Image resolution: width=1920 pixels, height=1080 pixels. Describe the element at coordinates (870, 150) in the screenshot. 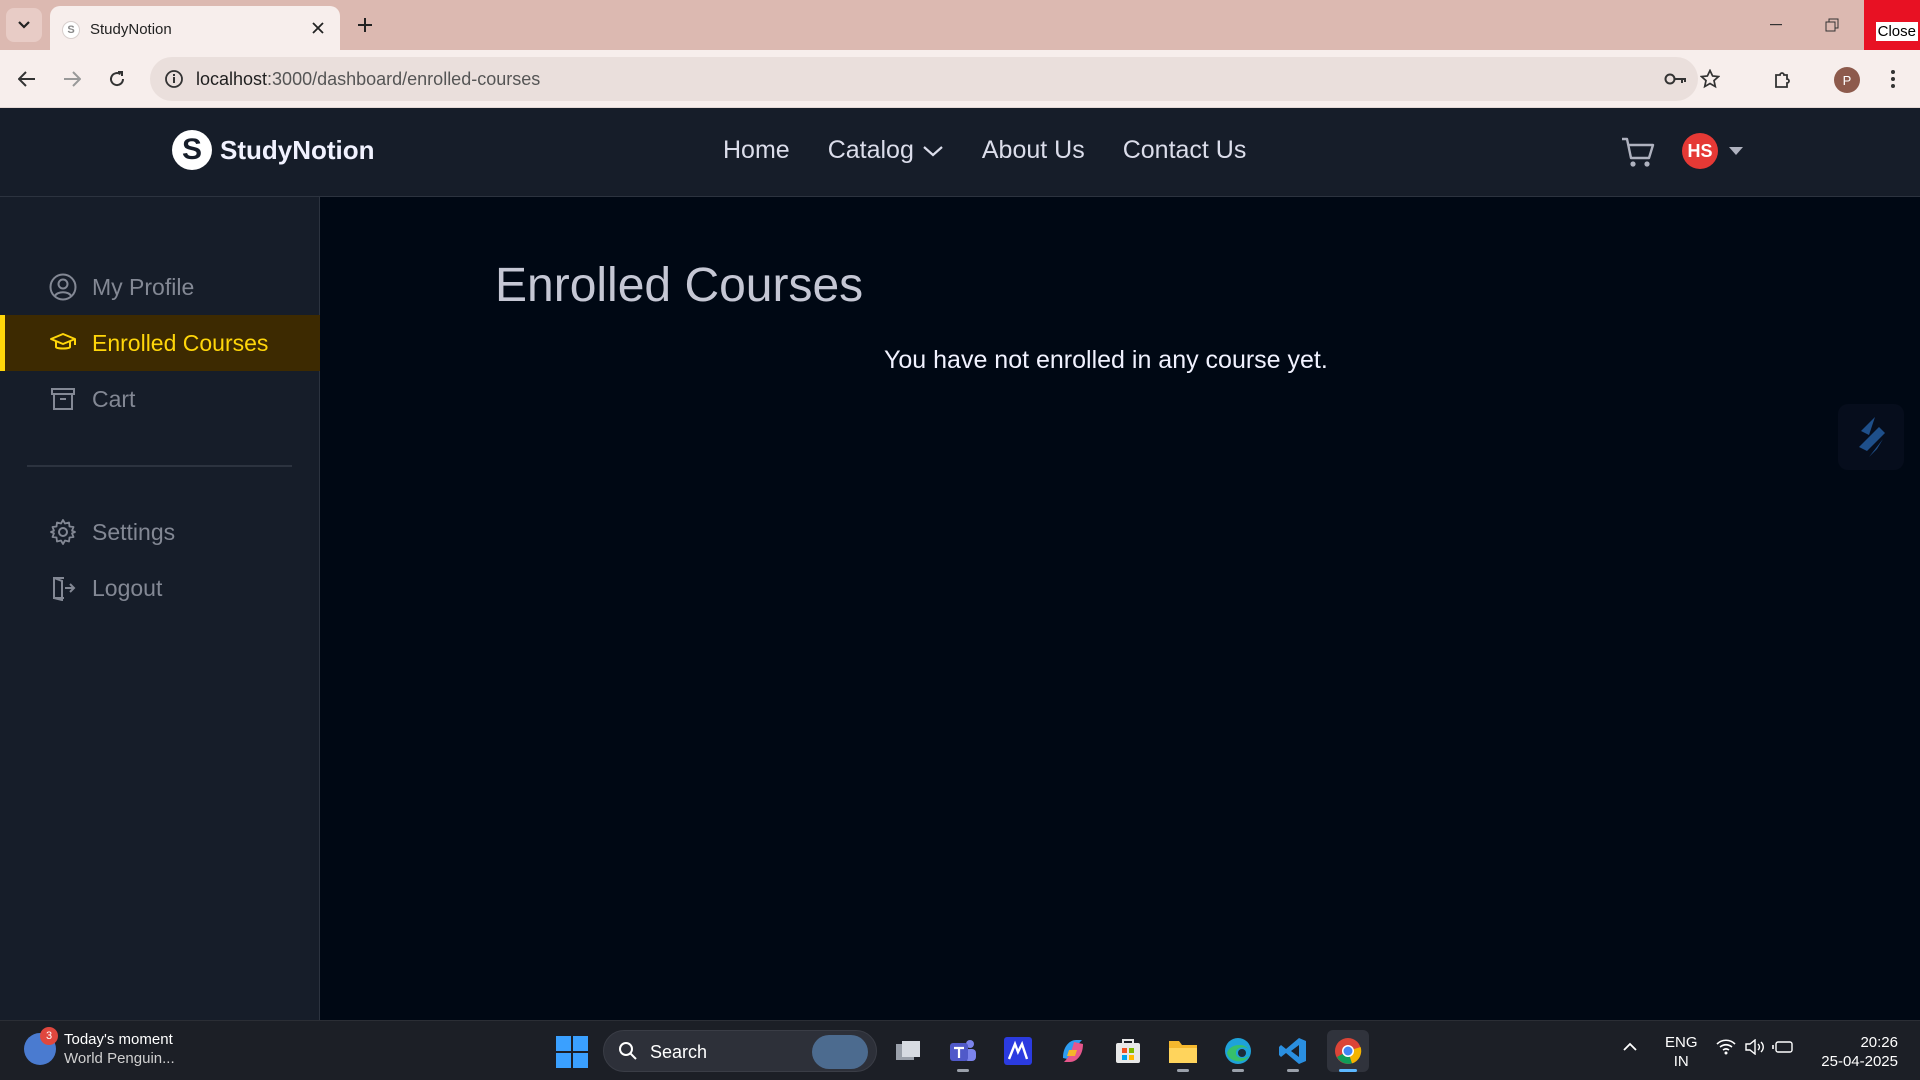

I see `nav-catalog-label: Catalog` at that location.